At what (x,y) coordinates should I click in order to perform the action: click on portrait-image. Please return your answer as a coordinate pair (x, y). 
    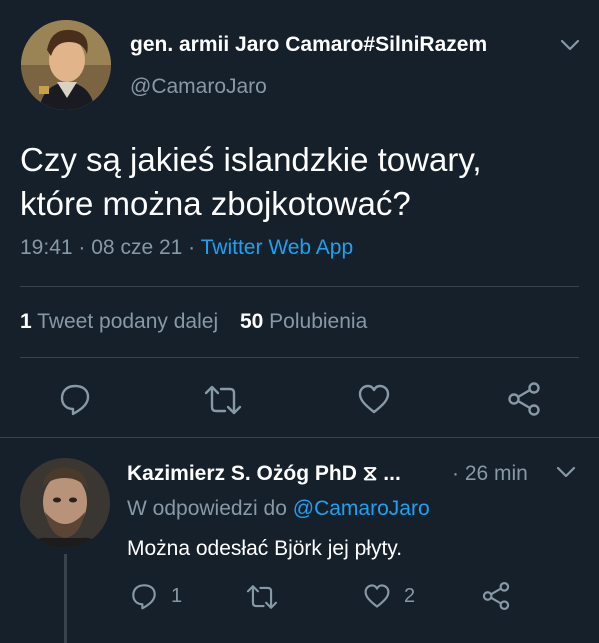
    Looking at the image, I should click on (66, 65).